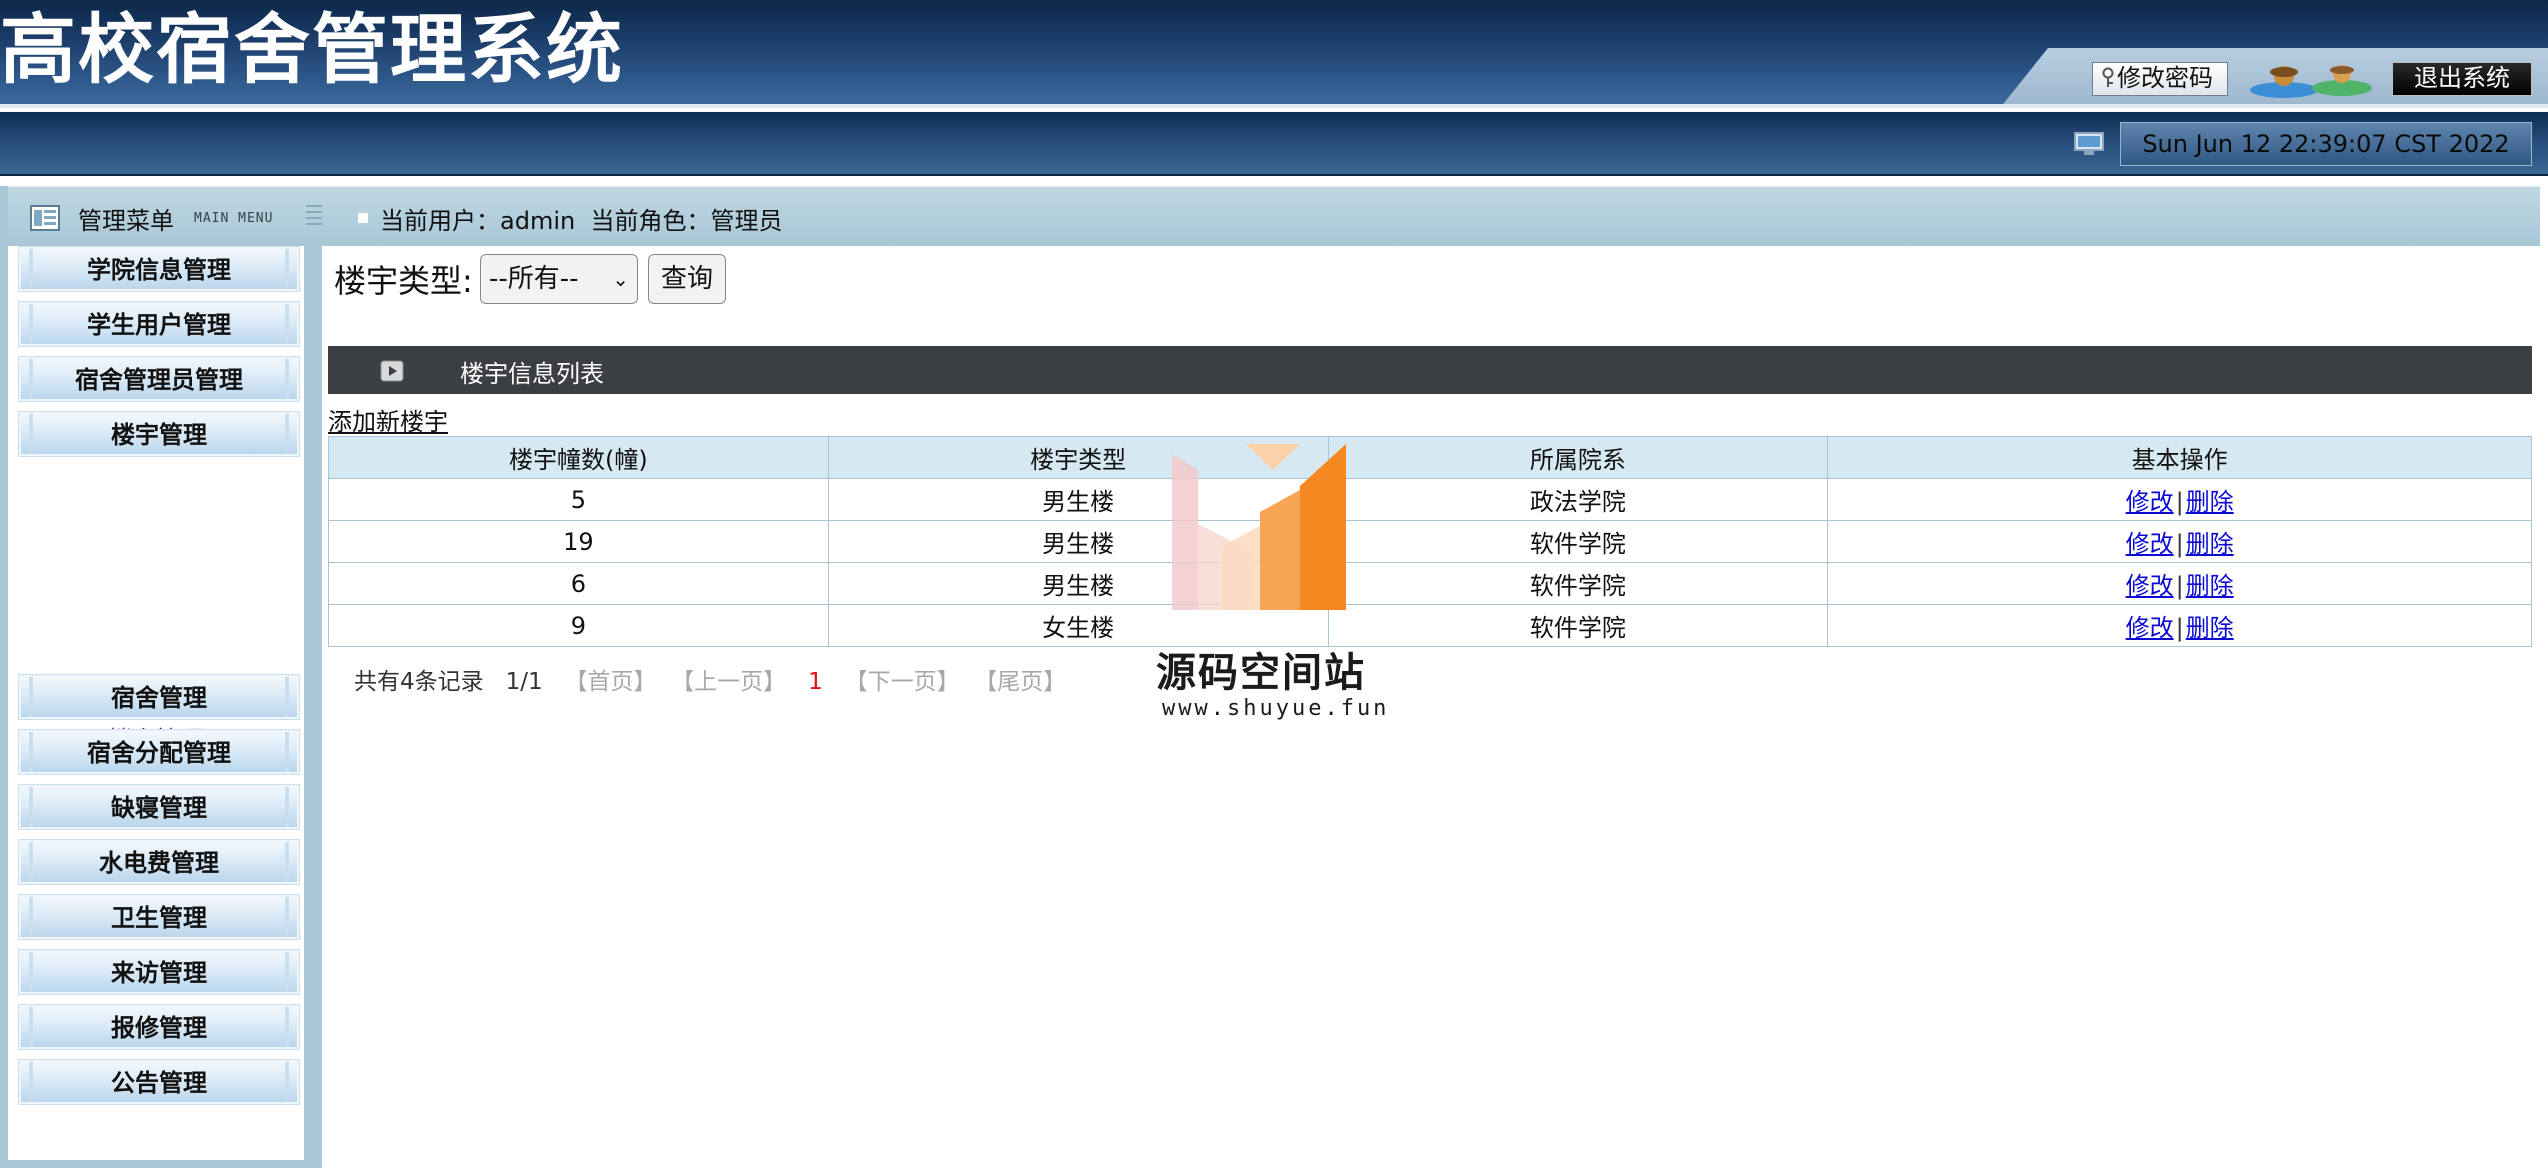 The image size is (2548, 1168). What do you see at coordinates (578, 499) in the screenshot?
I see `cell-count: 5` at bounding box center [578, 499].